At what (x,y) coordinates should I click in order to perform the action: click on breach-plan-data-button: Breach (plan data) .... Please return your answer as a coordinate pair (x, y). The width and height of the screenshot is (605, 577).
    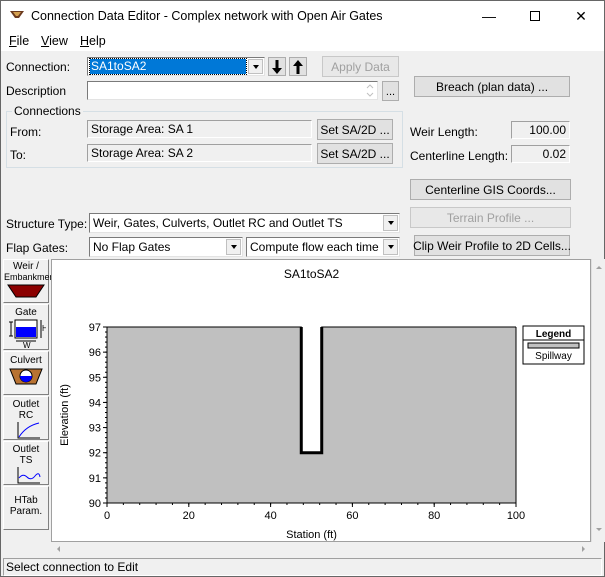
    Looking at the image, I should click on (492, 86).